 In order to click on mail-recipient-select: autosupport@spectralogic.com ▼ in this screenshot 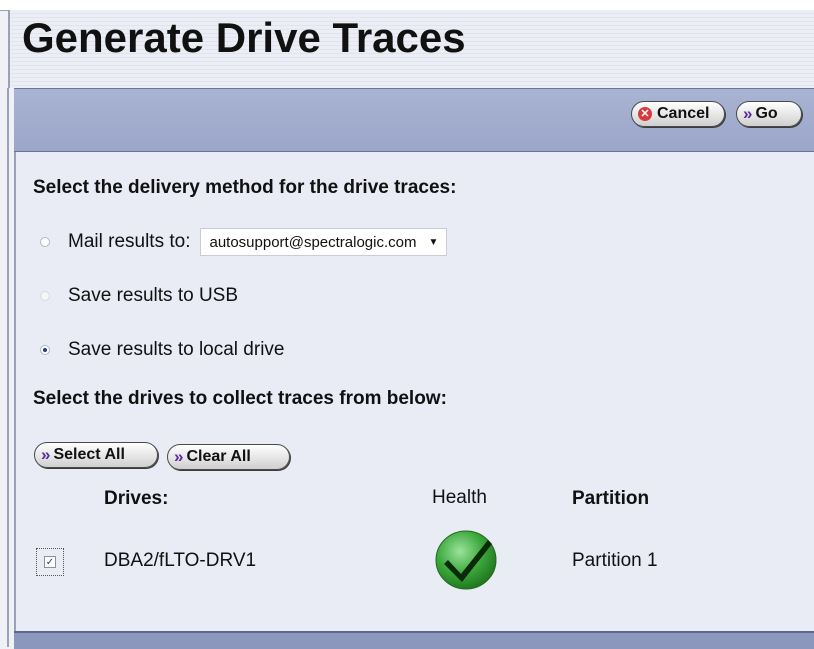, I will do `click(324, 242)`.